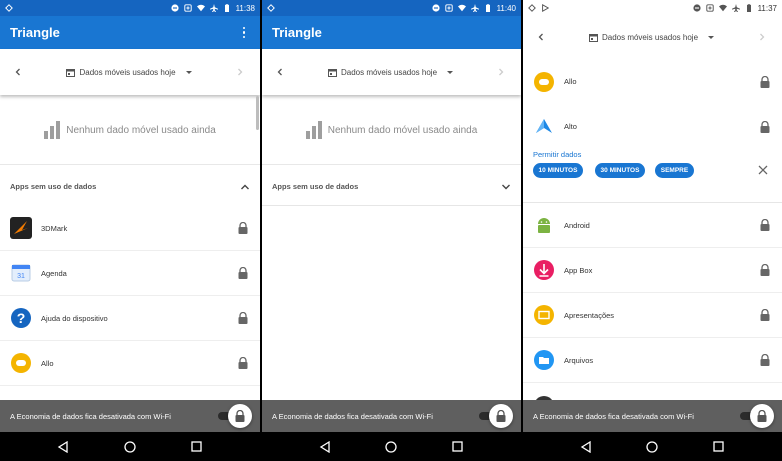 The image size is (782, 461). I want to click on date-label: Dados móveis usados hoje, so click(650, 37).